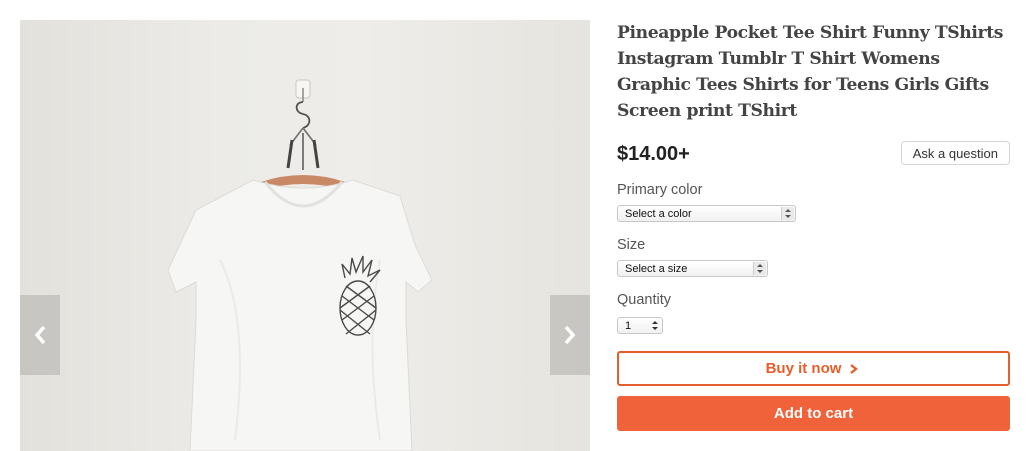 Image resolution: width=1034 pixels, height=451 pixels. What do you see at coordinates (640, 325) in the screenshot?
I see `quantity-select: 1` at bounding box center [640, 325].